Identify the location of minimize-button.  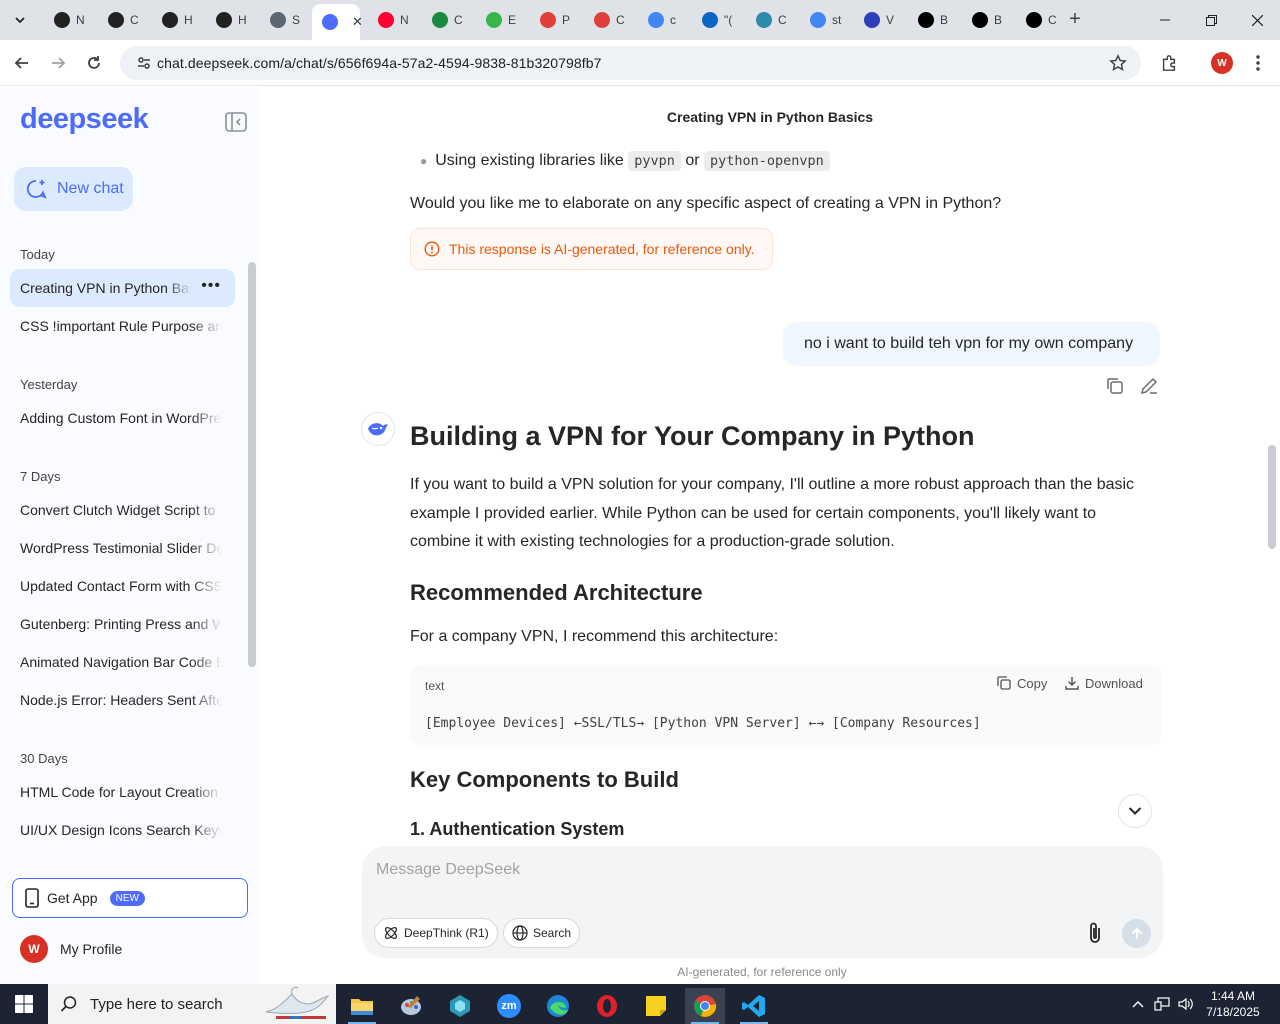
(1165, 20).